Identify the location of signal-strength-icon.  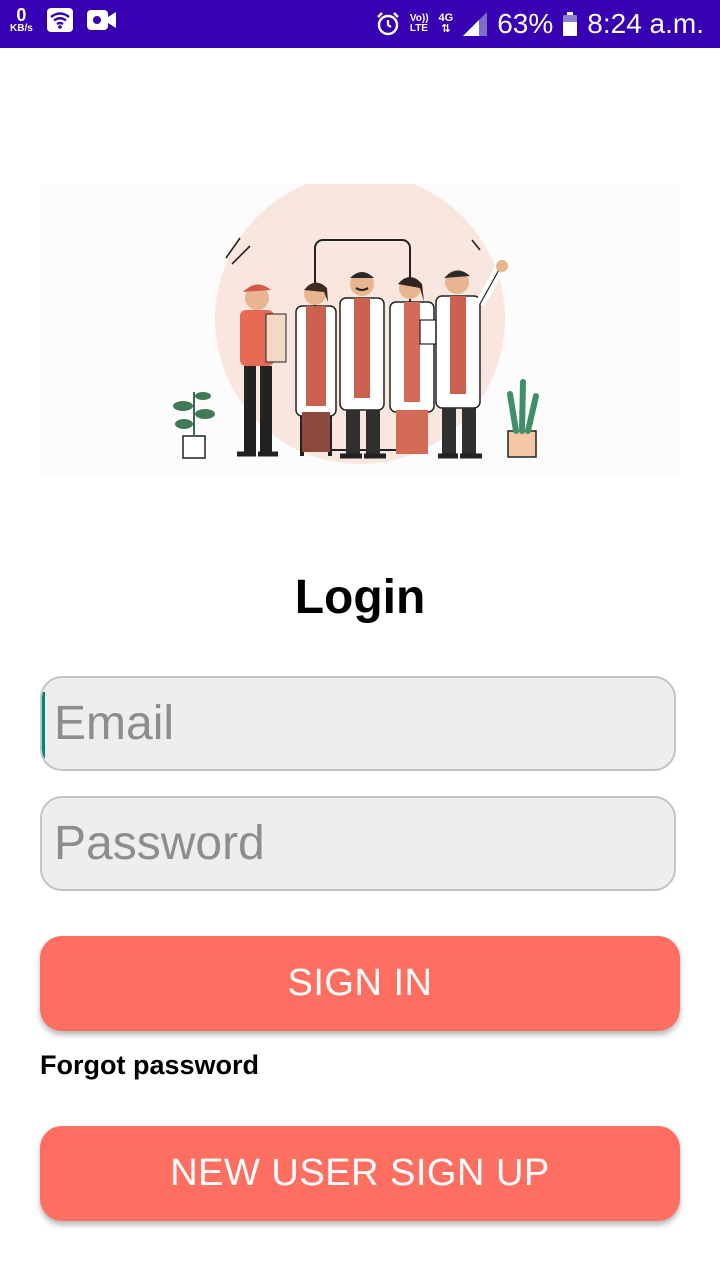
(475, 24).